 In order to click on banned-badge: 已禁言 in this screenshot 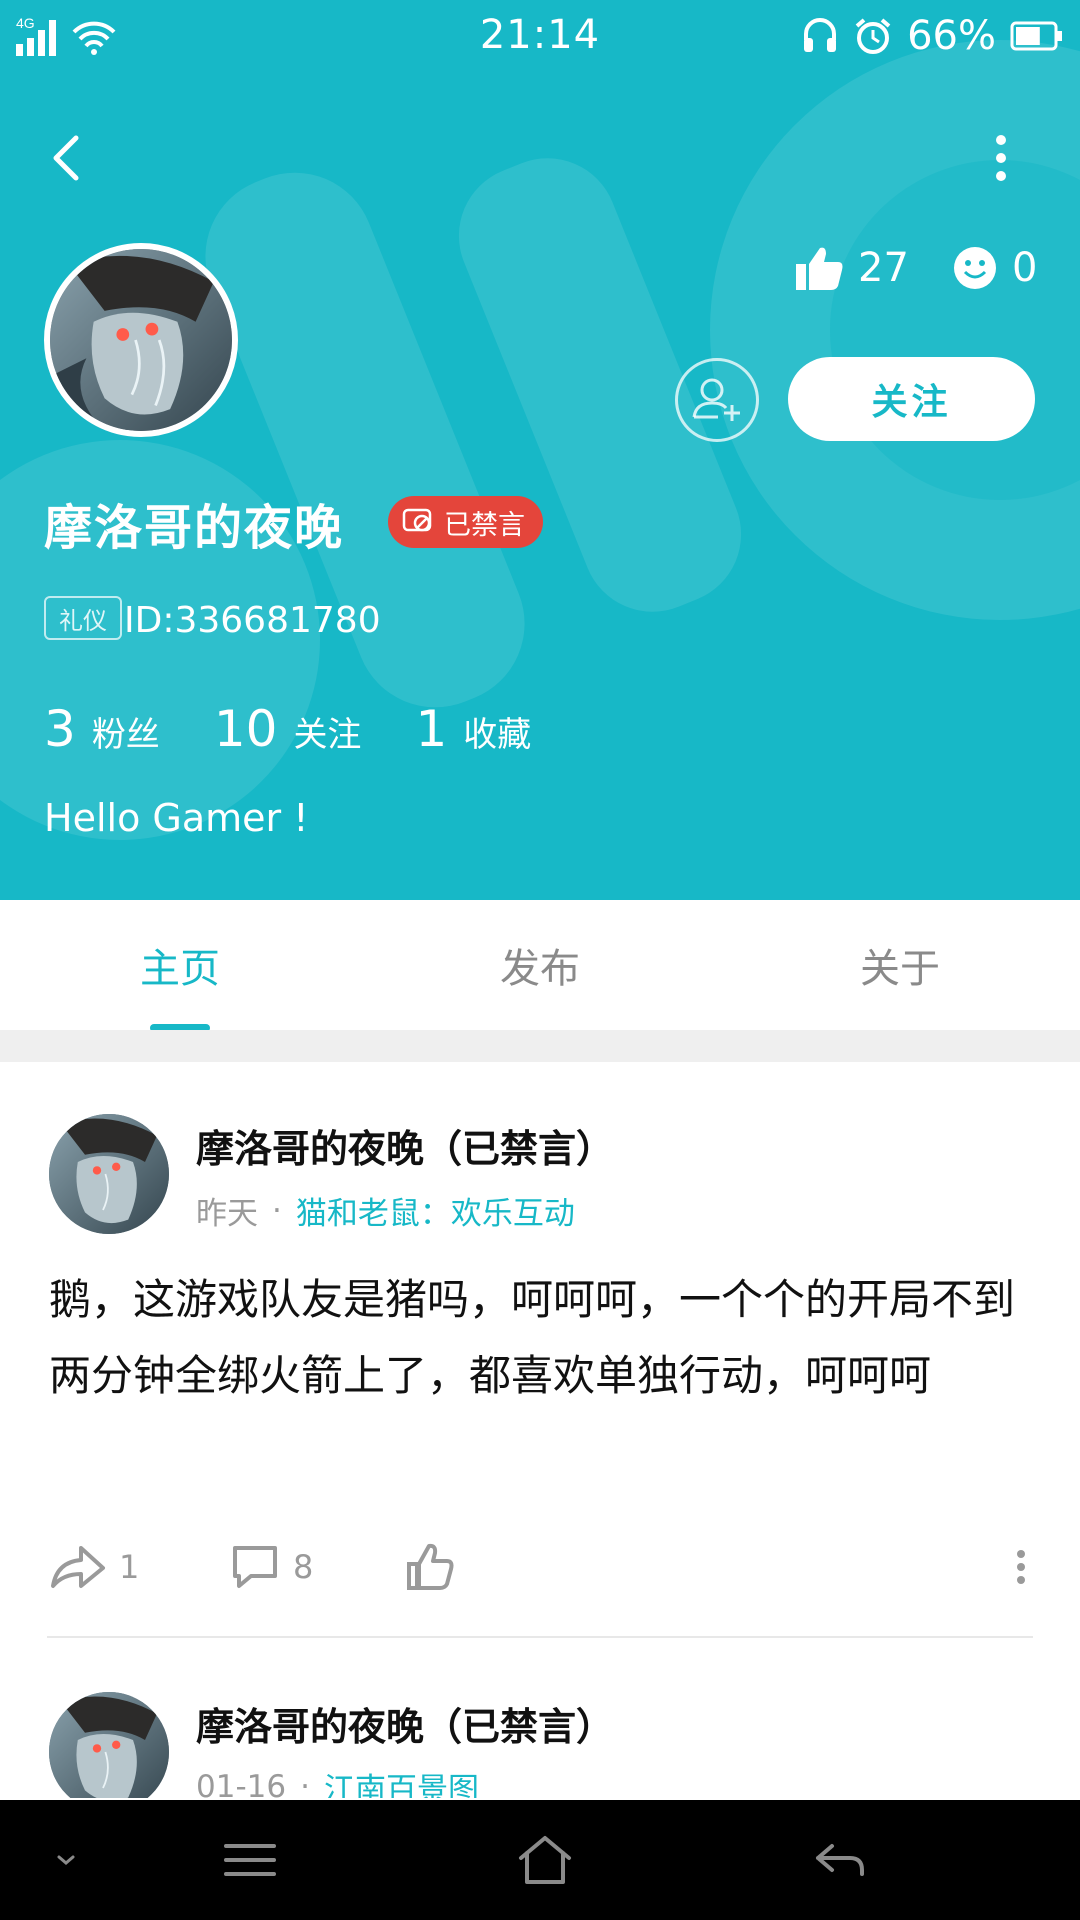, I will do `click(465, 522)`.